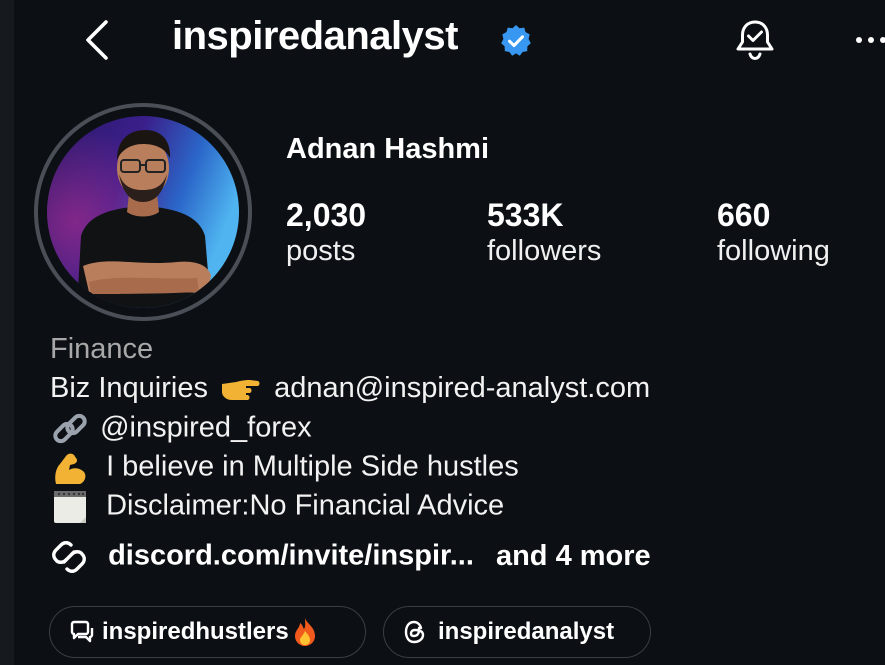 The height and width of the screenshot is (665, 885). I want to click on bio-disclaimer-text: Disclaimer:No Financial Advice, so click(305, 505).